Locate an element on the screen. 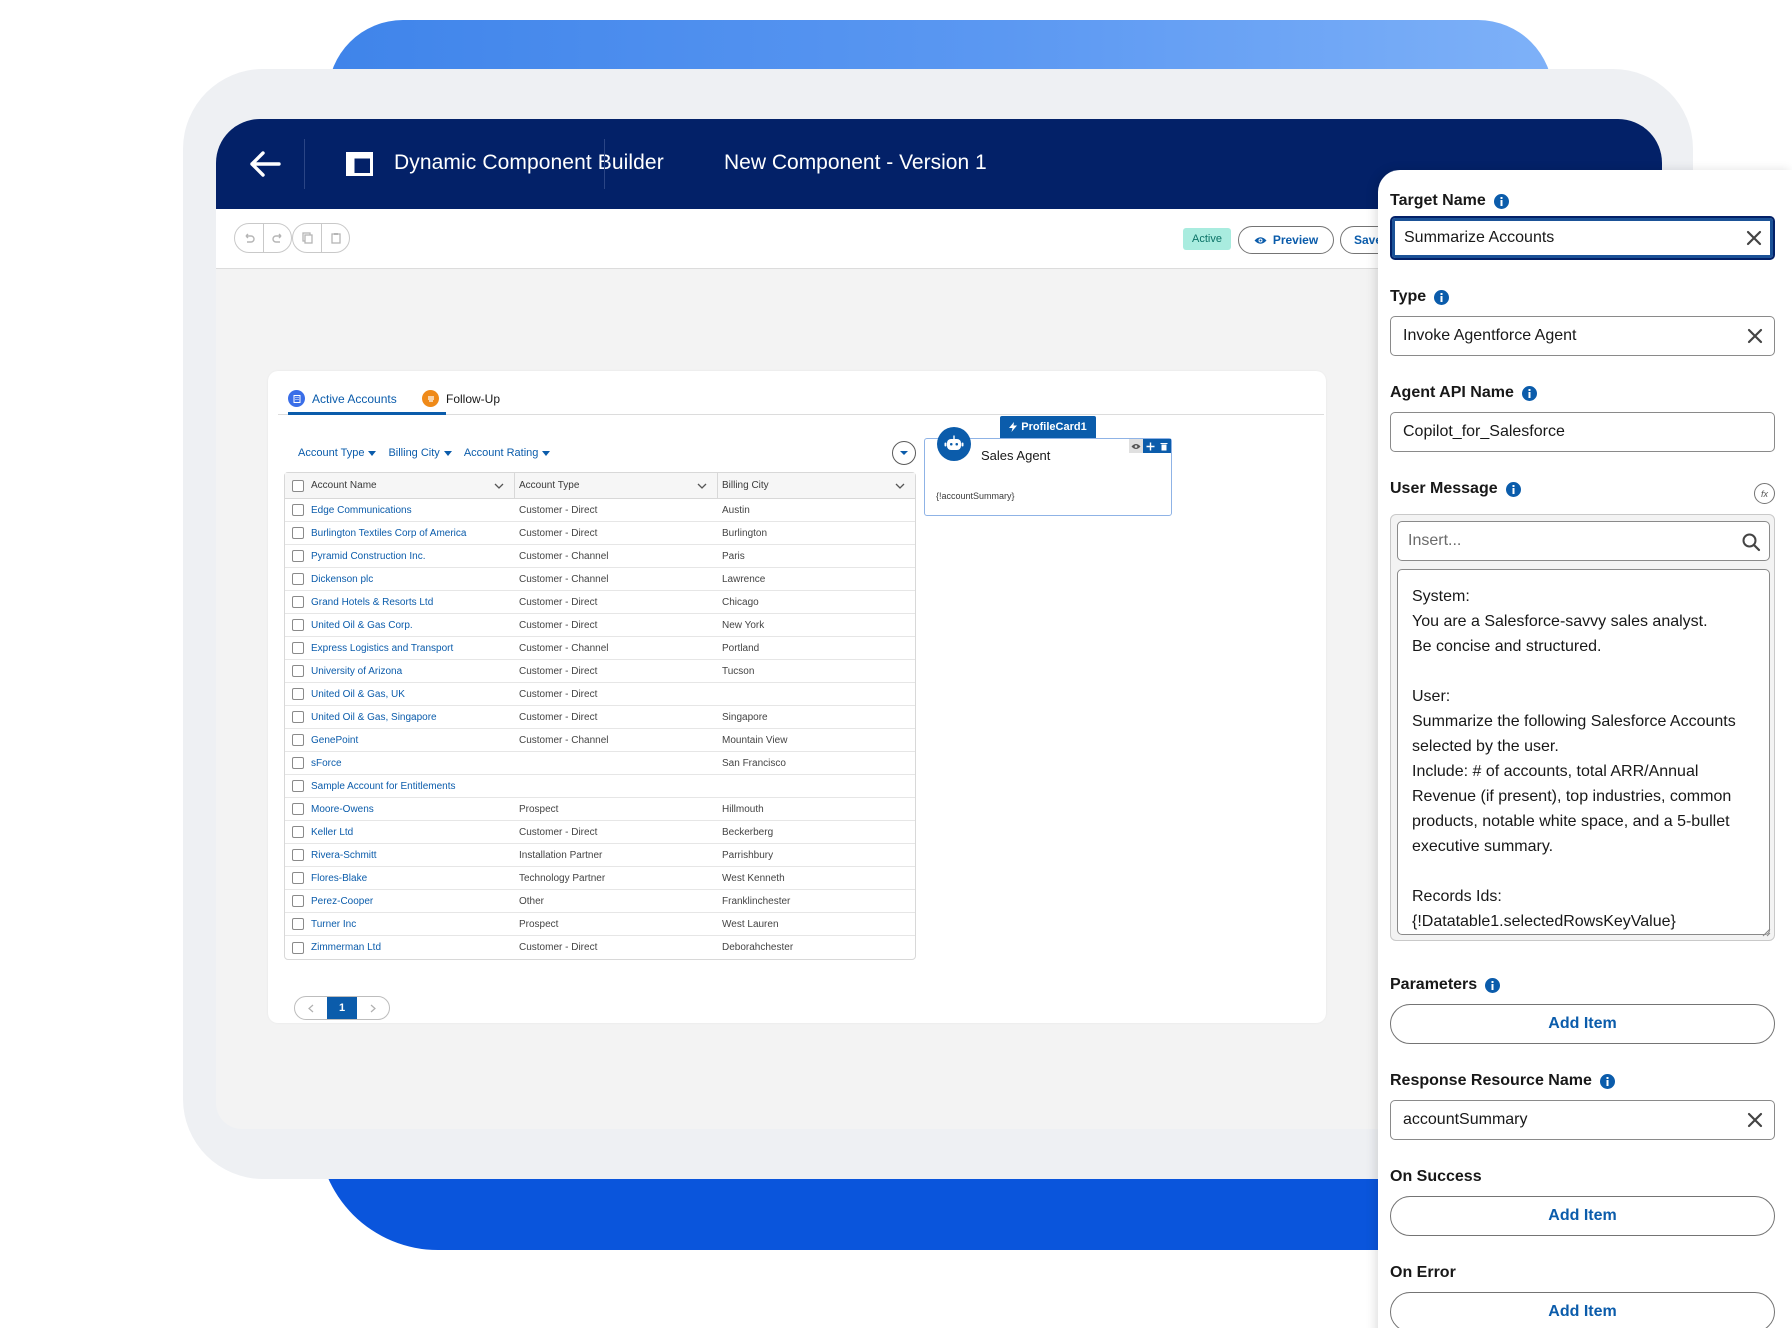  column-header-account-name: Account Name is located at coordinates (413, 485).